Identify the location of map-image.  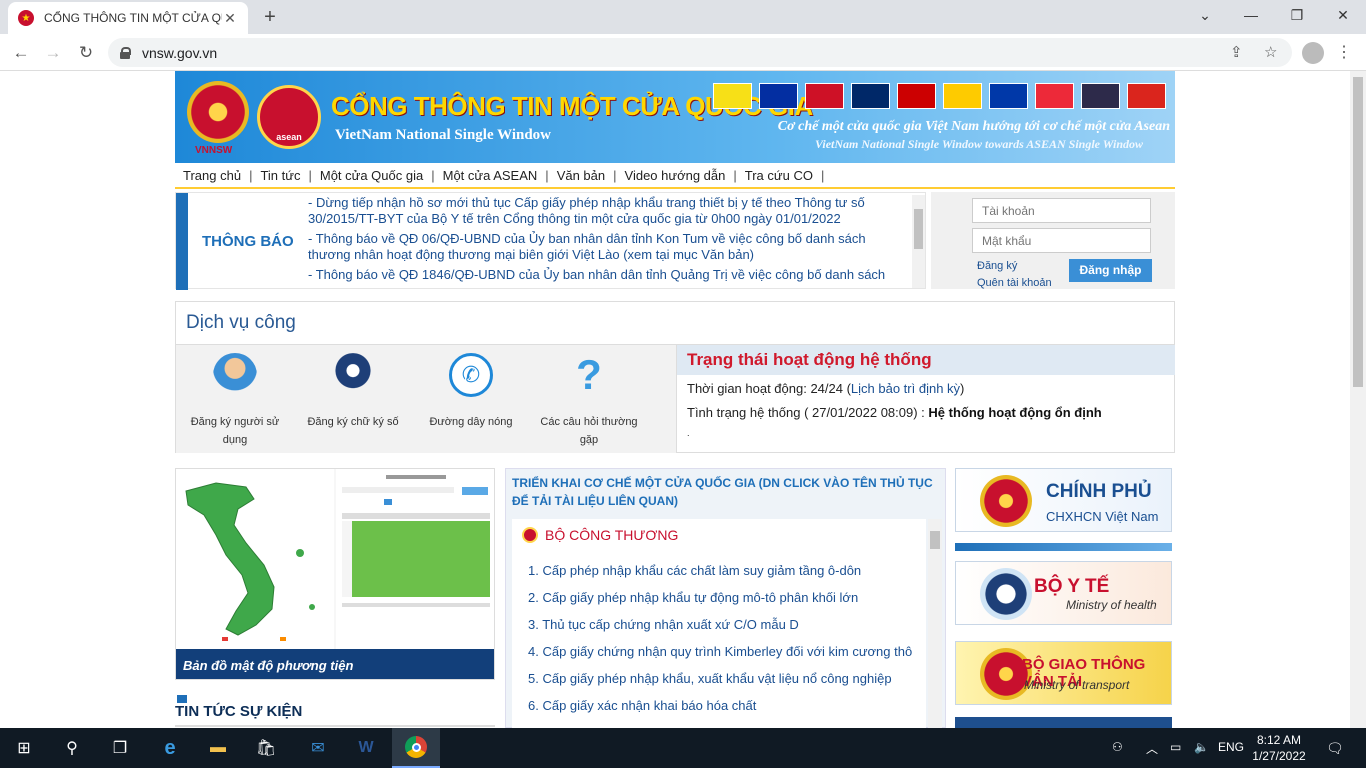
(255, 559).